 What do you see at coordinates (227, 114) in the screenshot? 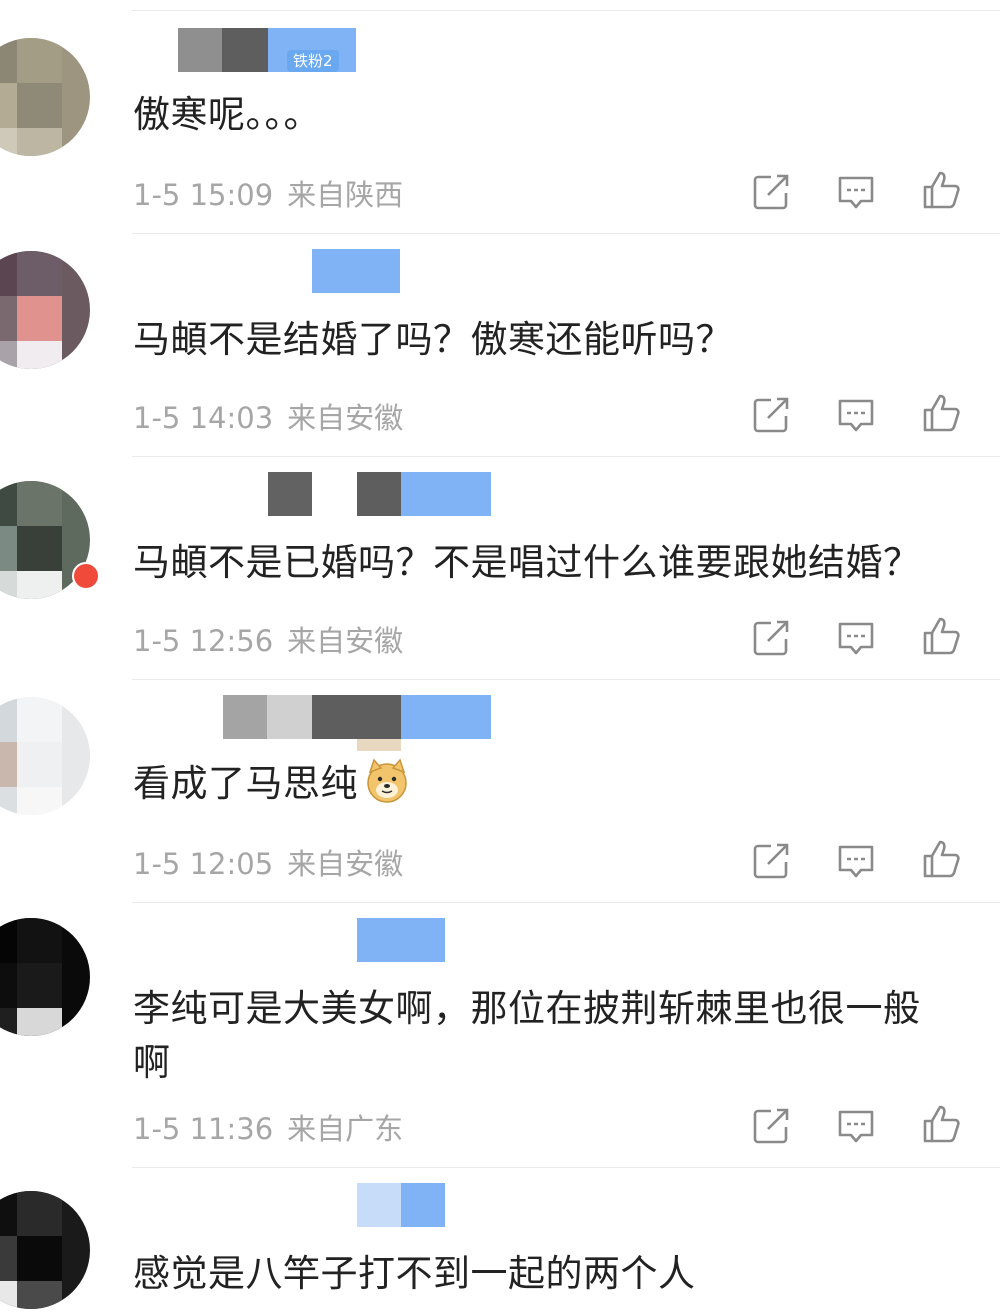
I see `comment-text: 傲寒呢。。。` at bounding box center [227, 114].